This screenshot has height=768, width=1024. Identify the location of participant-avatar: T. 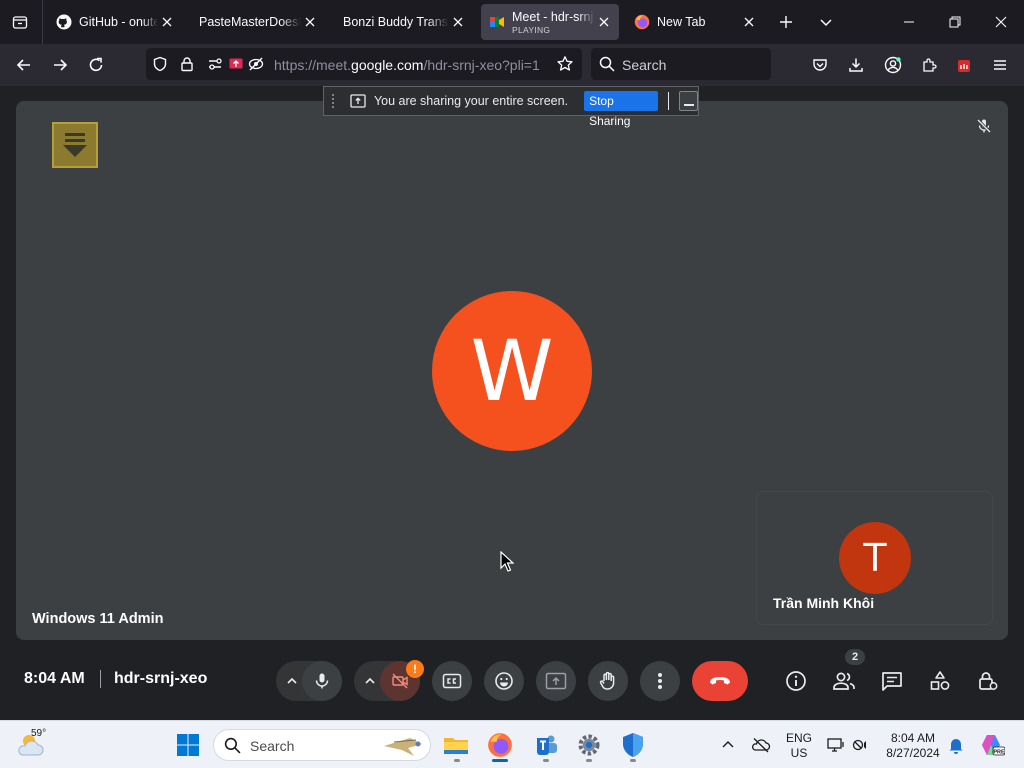
(875, 558).